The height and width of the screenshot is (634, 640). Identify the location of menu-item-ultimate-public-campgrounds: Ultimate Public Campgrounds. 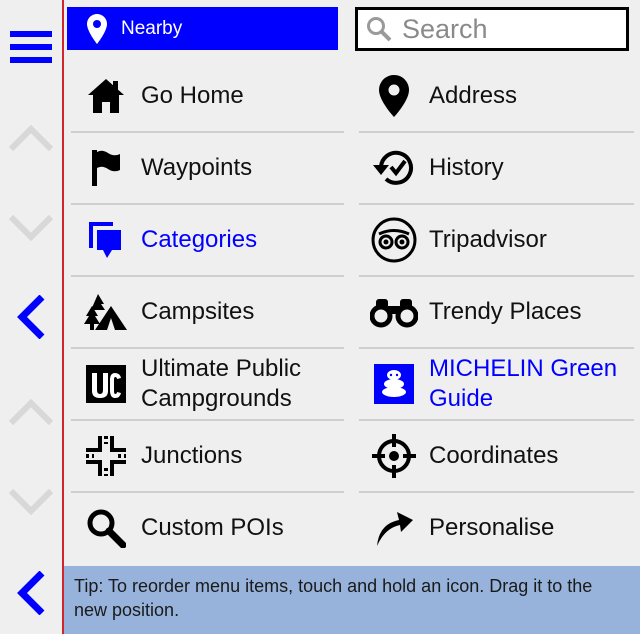
(207, 385).